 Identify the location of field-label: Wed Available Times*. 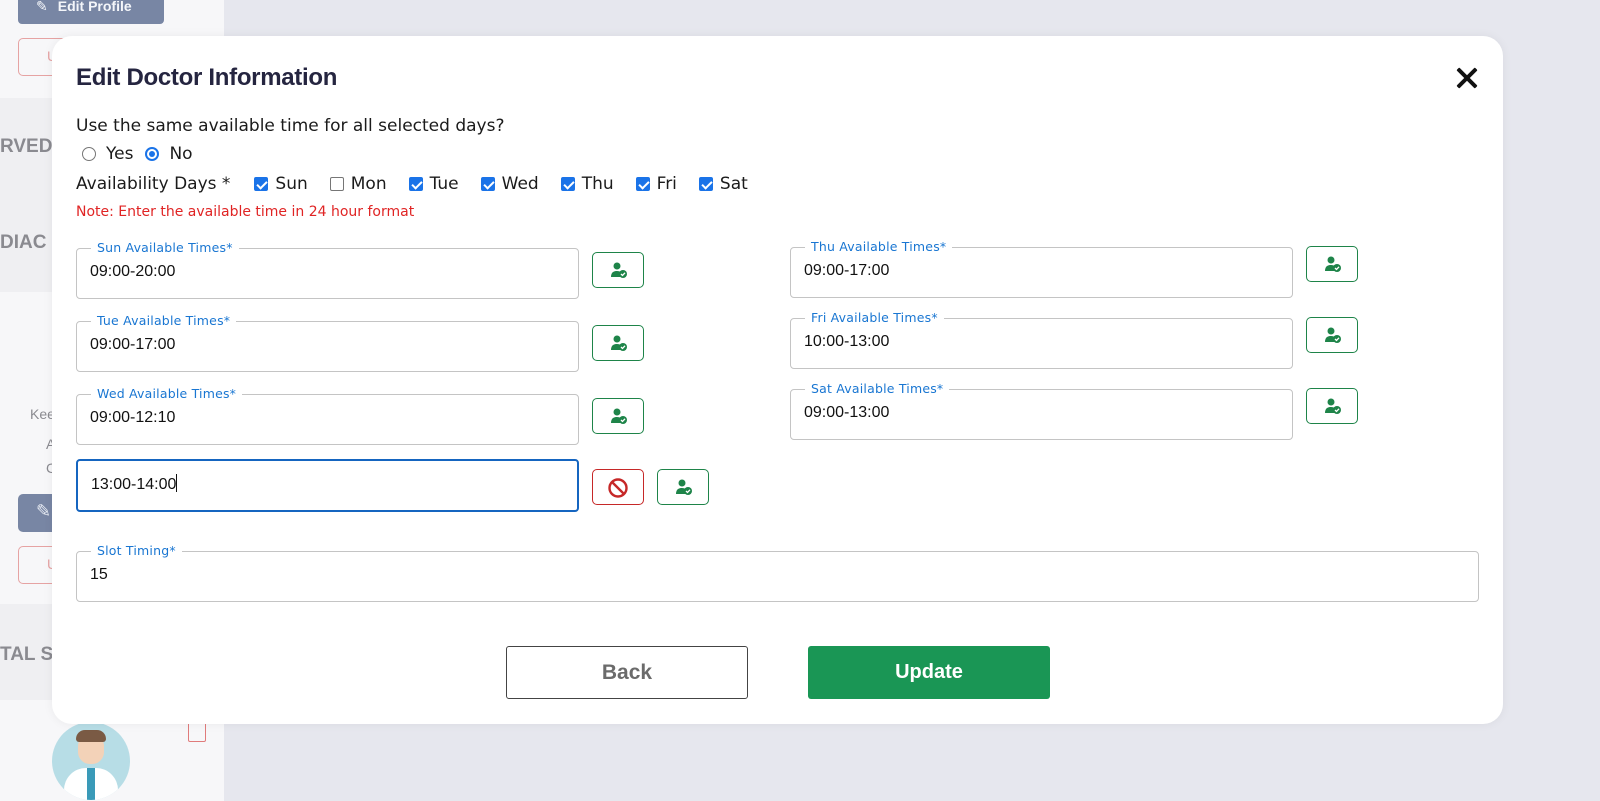
(167, 393).